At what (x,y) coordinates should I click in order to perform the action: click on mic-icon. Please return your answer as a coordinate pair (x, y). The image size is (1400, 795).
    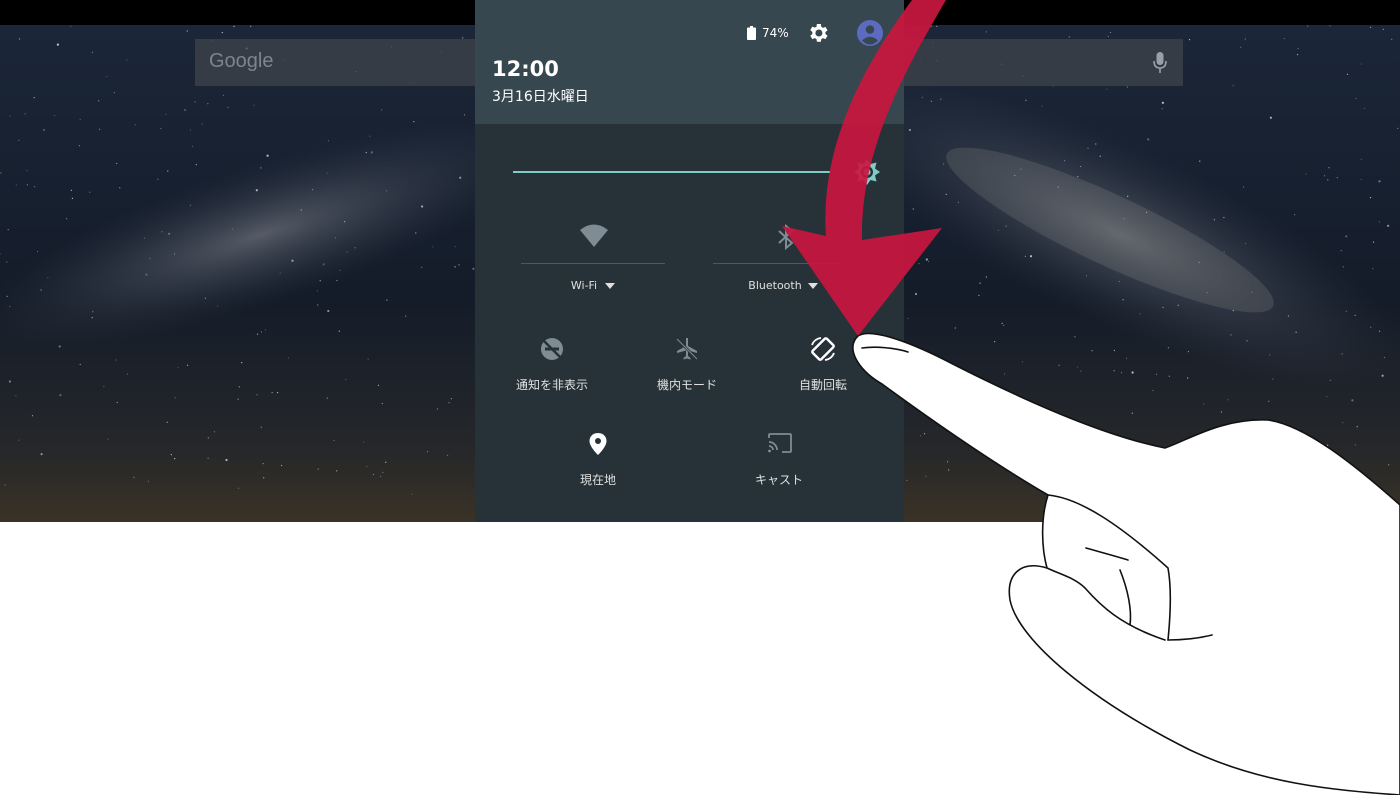
    Looking at the image, I should click on (1160, 63).